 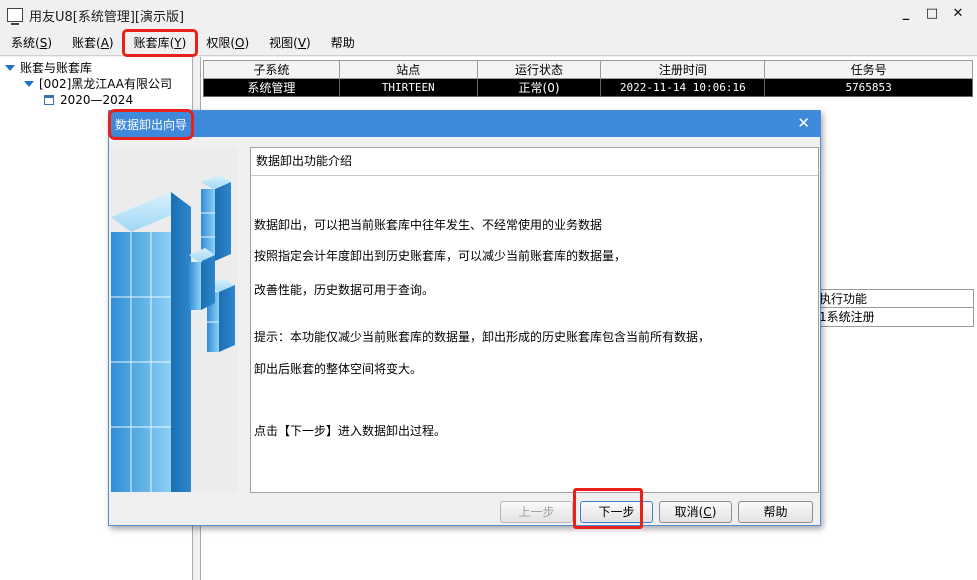 I want to click on menu-system: 系统(S), so click(x=31, y=43).